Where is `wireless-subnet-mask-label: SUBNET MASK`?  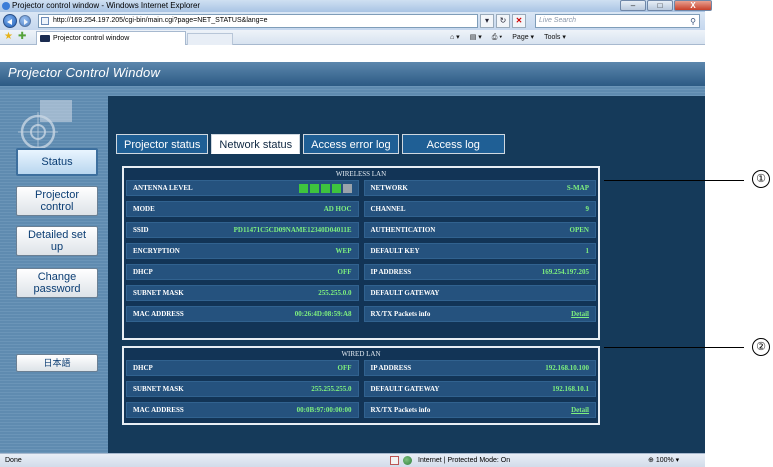 wireless-subnet-mask-label: SUBNET MASK is located at coordinates (158, 293).